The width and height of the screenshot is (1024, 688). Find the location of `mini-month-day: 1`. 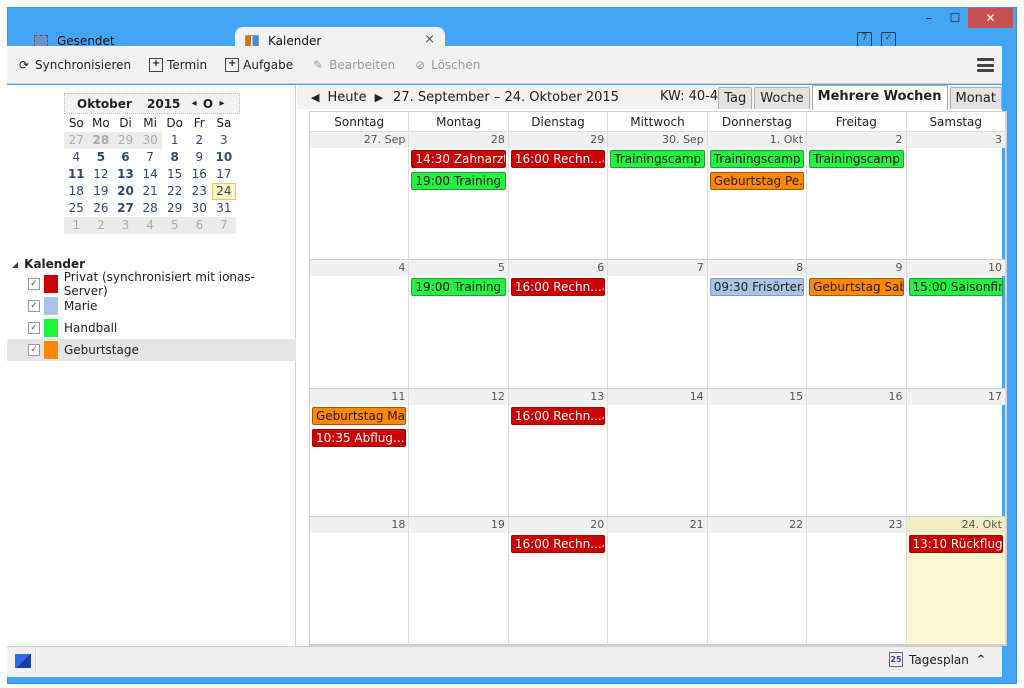

mini-month-day: 1 is located at coordinates (174, 140).